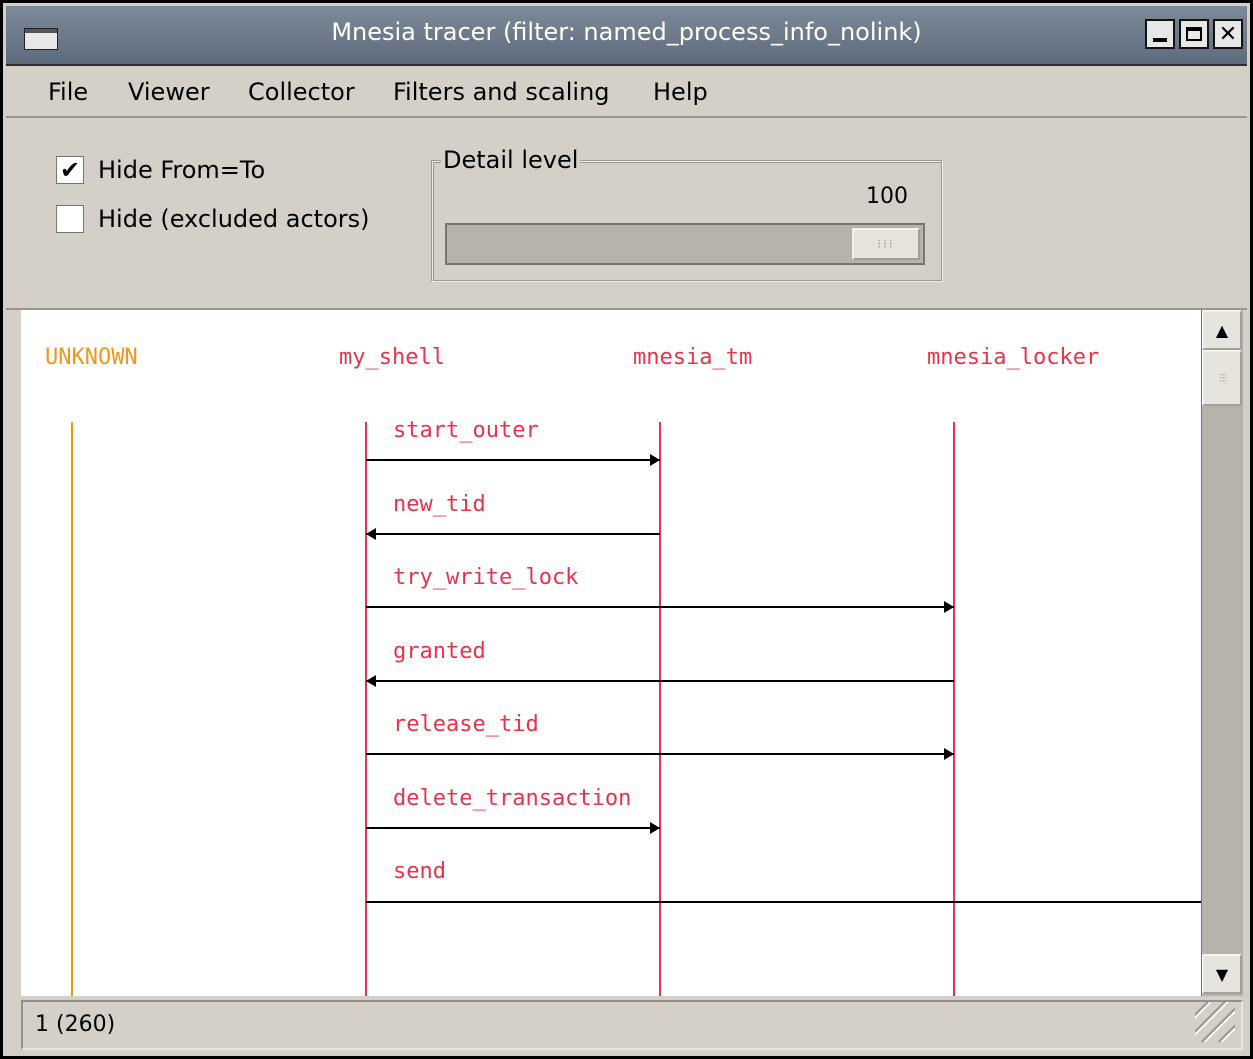 This screenshot has width=1253, height=1059. I want to click on status-text: 1 (260), so click(75, 1024).